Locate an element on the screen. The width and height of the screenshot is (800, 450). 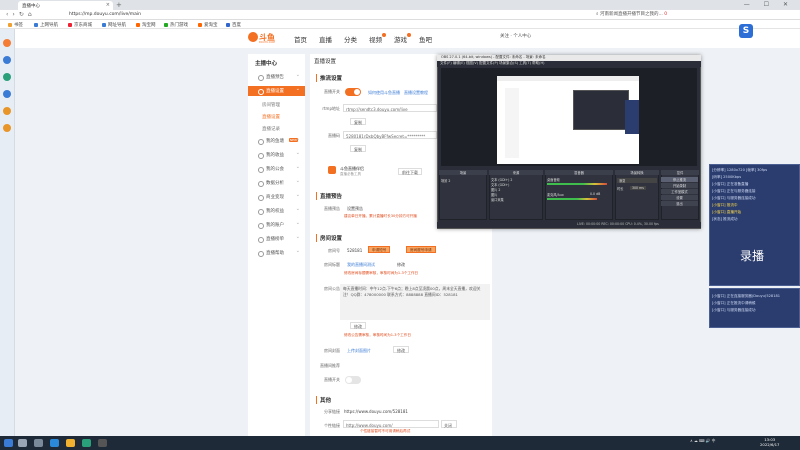
sidebar-item: 我的公会 is located at coordinates (276, 169).